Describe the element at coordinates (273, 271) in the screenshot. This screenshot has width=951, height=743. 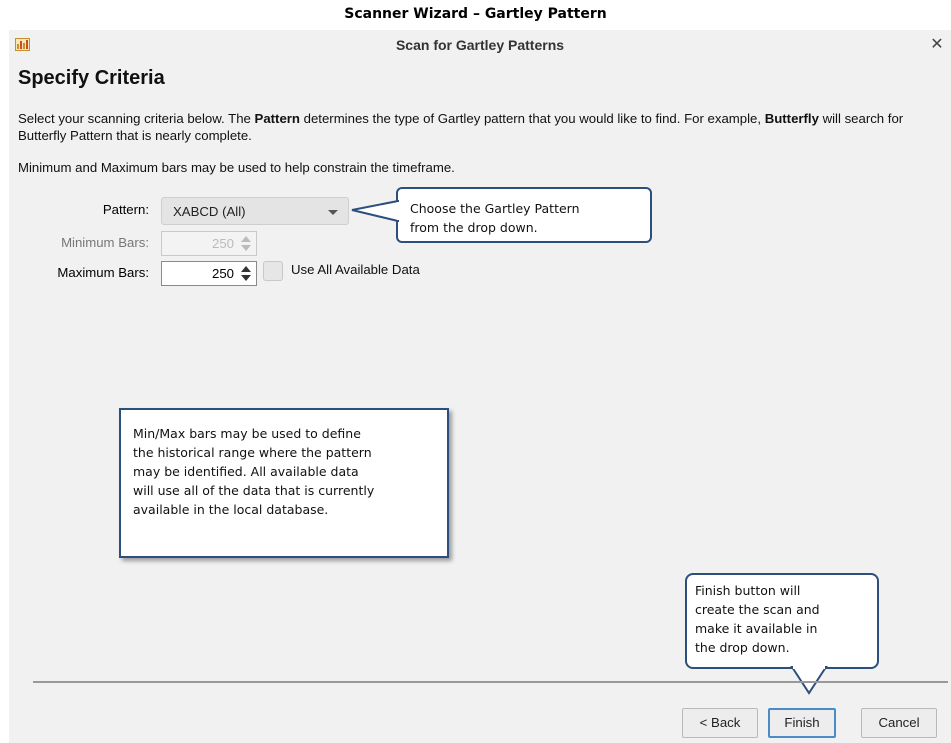
I see `use-all-data-checkbox` at that location.